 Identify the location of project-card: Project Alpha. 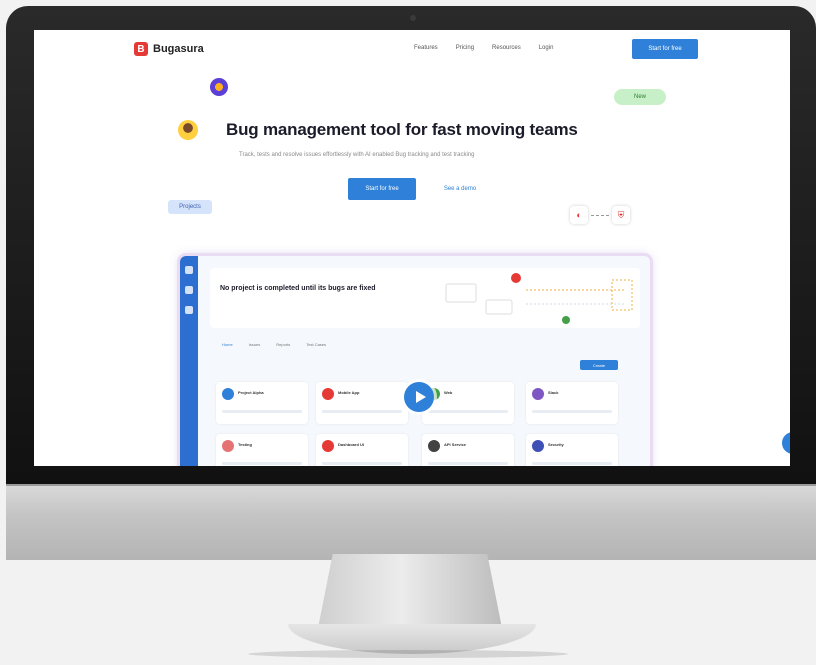
(262, 403).